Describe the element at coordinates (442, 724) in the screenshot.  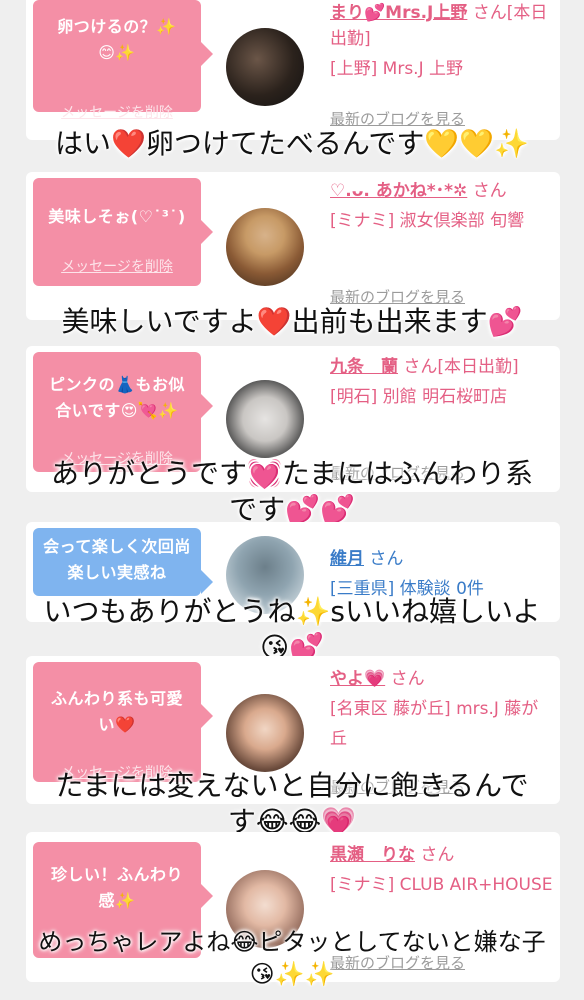
I see `shop-area: [名東区 藤が丘] mrs.J 藤が丘` at that location.